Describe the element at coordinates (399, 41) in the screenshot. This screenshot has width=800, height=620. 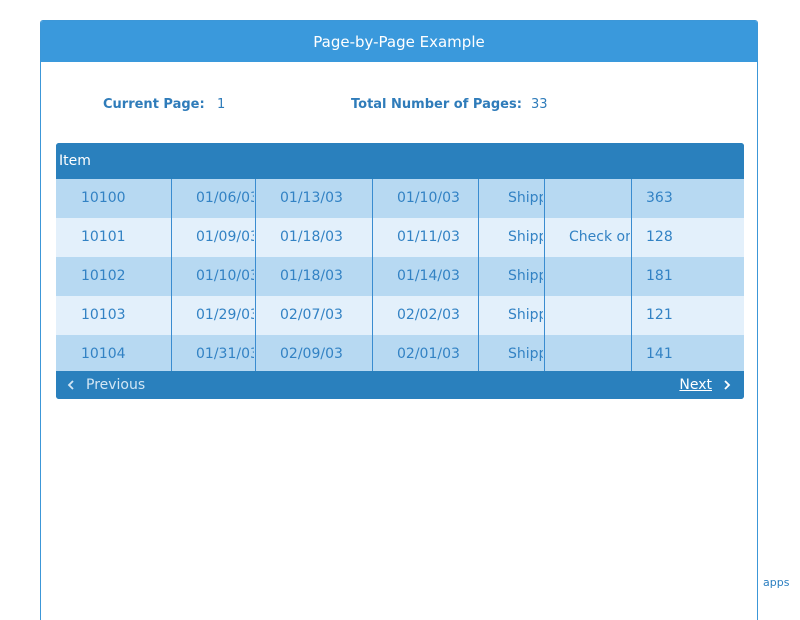
I see `panel-title: Page-by-Page Example` at that location.